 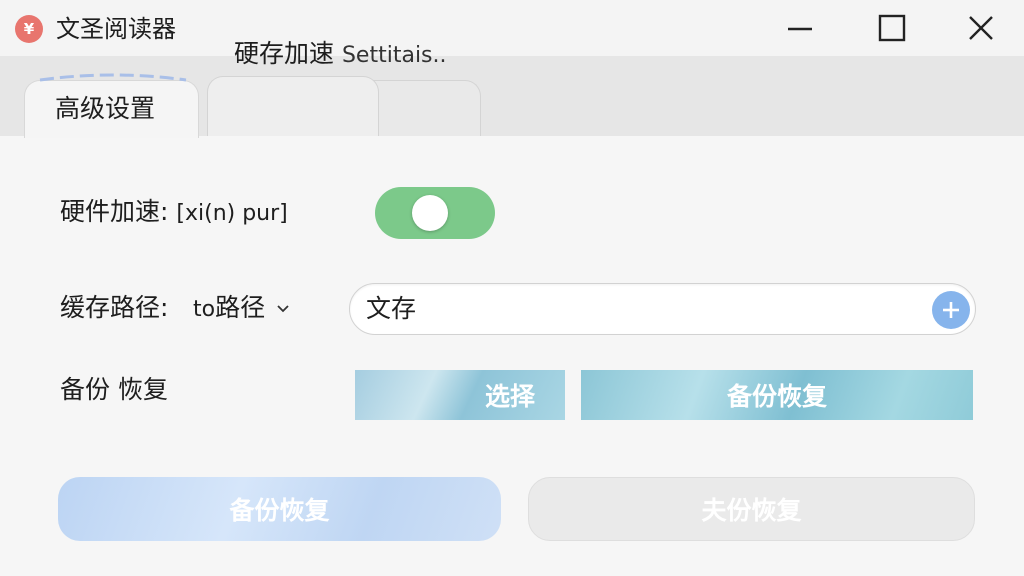 I want to click on footer-restore-button: 夫份恢复, so click(x=751, y=509).